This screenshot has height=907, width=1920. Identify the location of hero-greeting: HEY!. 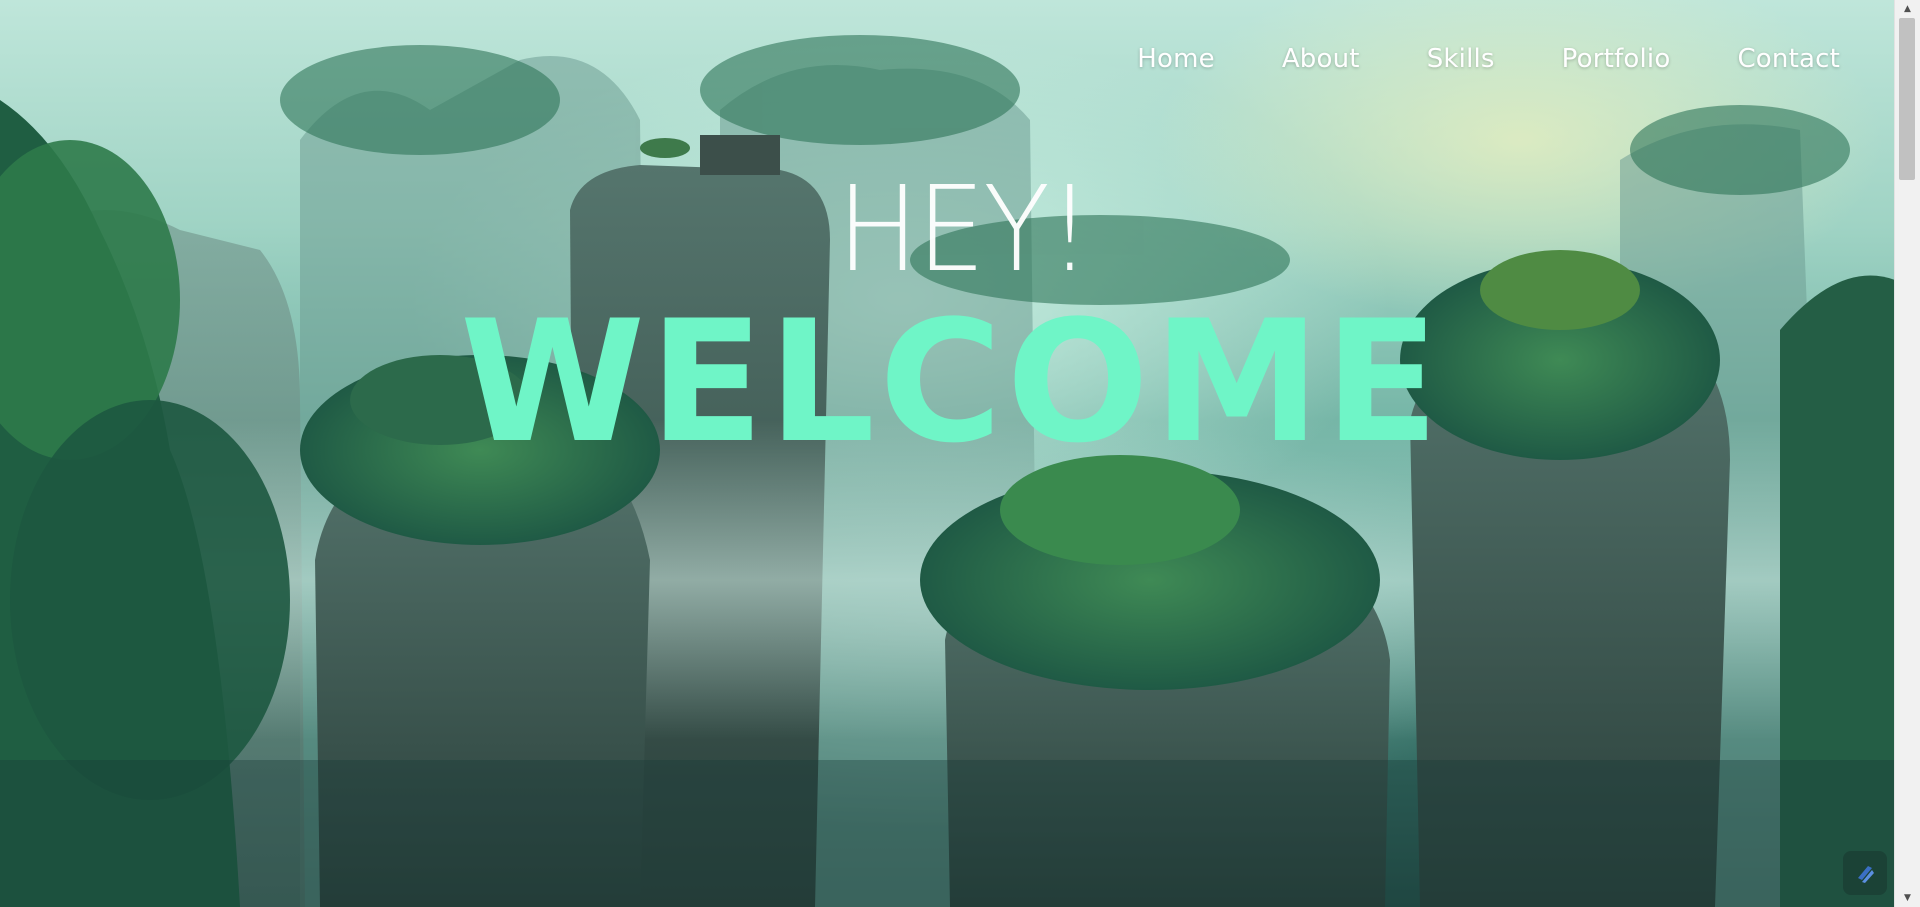
(964, 229).